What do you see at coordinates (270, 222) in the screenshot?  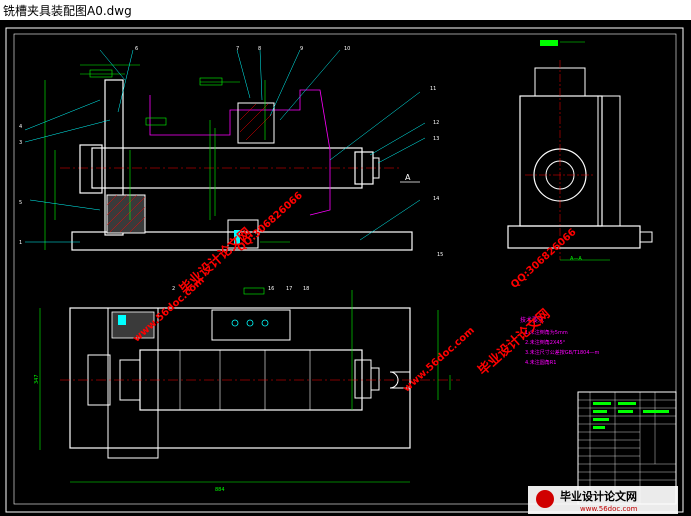 I see `watermark-qq-1: QQ:306826066` at bounding box center [270, 222].